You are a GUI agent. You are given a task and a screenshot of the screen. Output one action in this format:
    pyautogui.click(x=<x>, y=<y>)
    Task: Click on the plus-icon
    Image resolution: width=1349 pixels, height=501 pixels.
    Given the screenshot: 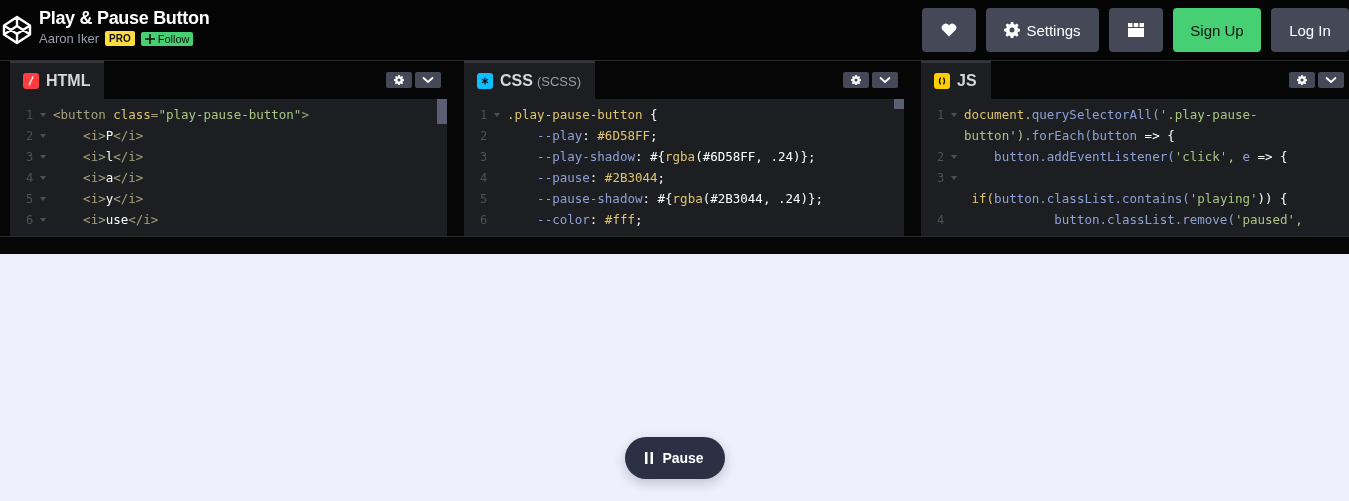 What is the action you would take?
    pyautogui.click(x=149, y=38)
    